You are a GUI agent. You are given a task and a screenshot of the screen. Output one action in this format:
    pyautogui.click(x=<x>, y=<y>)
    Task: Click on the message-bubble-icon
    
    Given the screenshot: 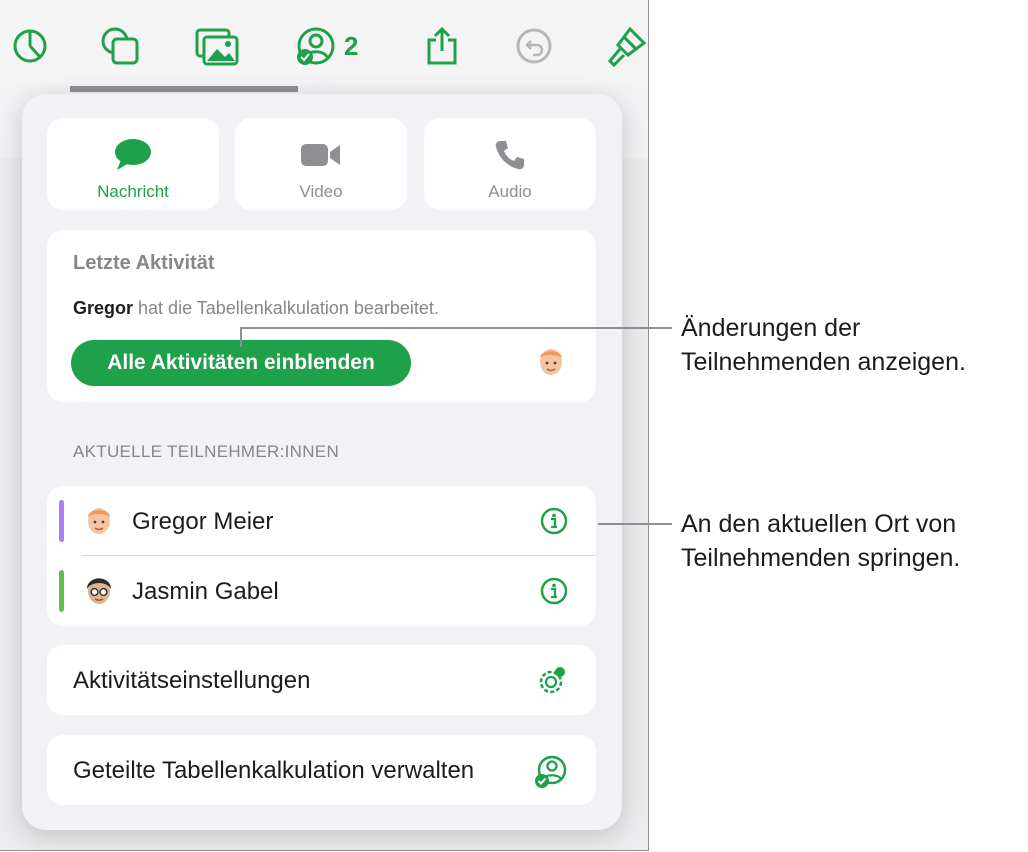 What is the action you would take?
    pyautogui.click(x=133, y=154)
    